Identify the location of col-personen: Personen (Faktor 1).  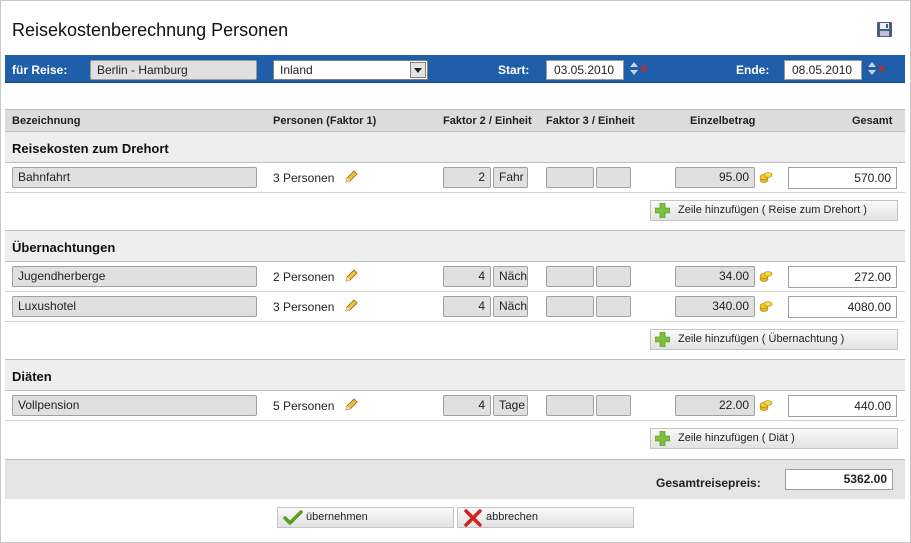
(325, 121).